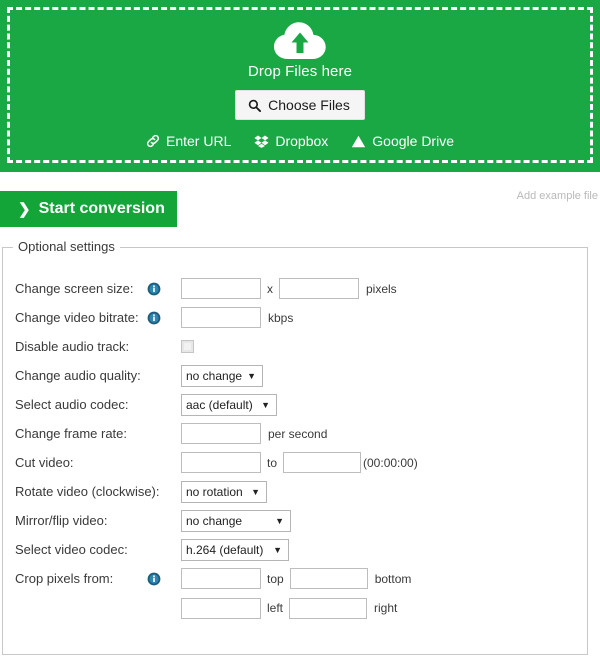  What do you see at coordinates (386, 608) in the screenshot?
I see `unit-crop-right: right` at bounding box center [386, 608].